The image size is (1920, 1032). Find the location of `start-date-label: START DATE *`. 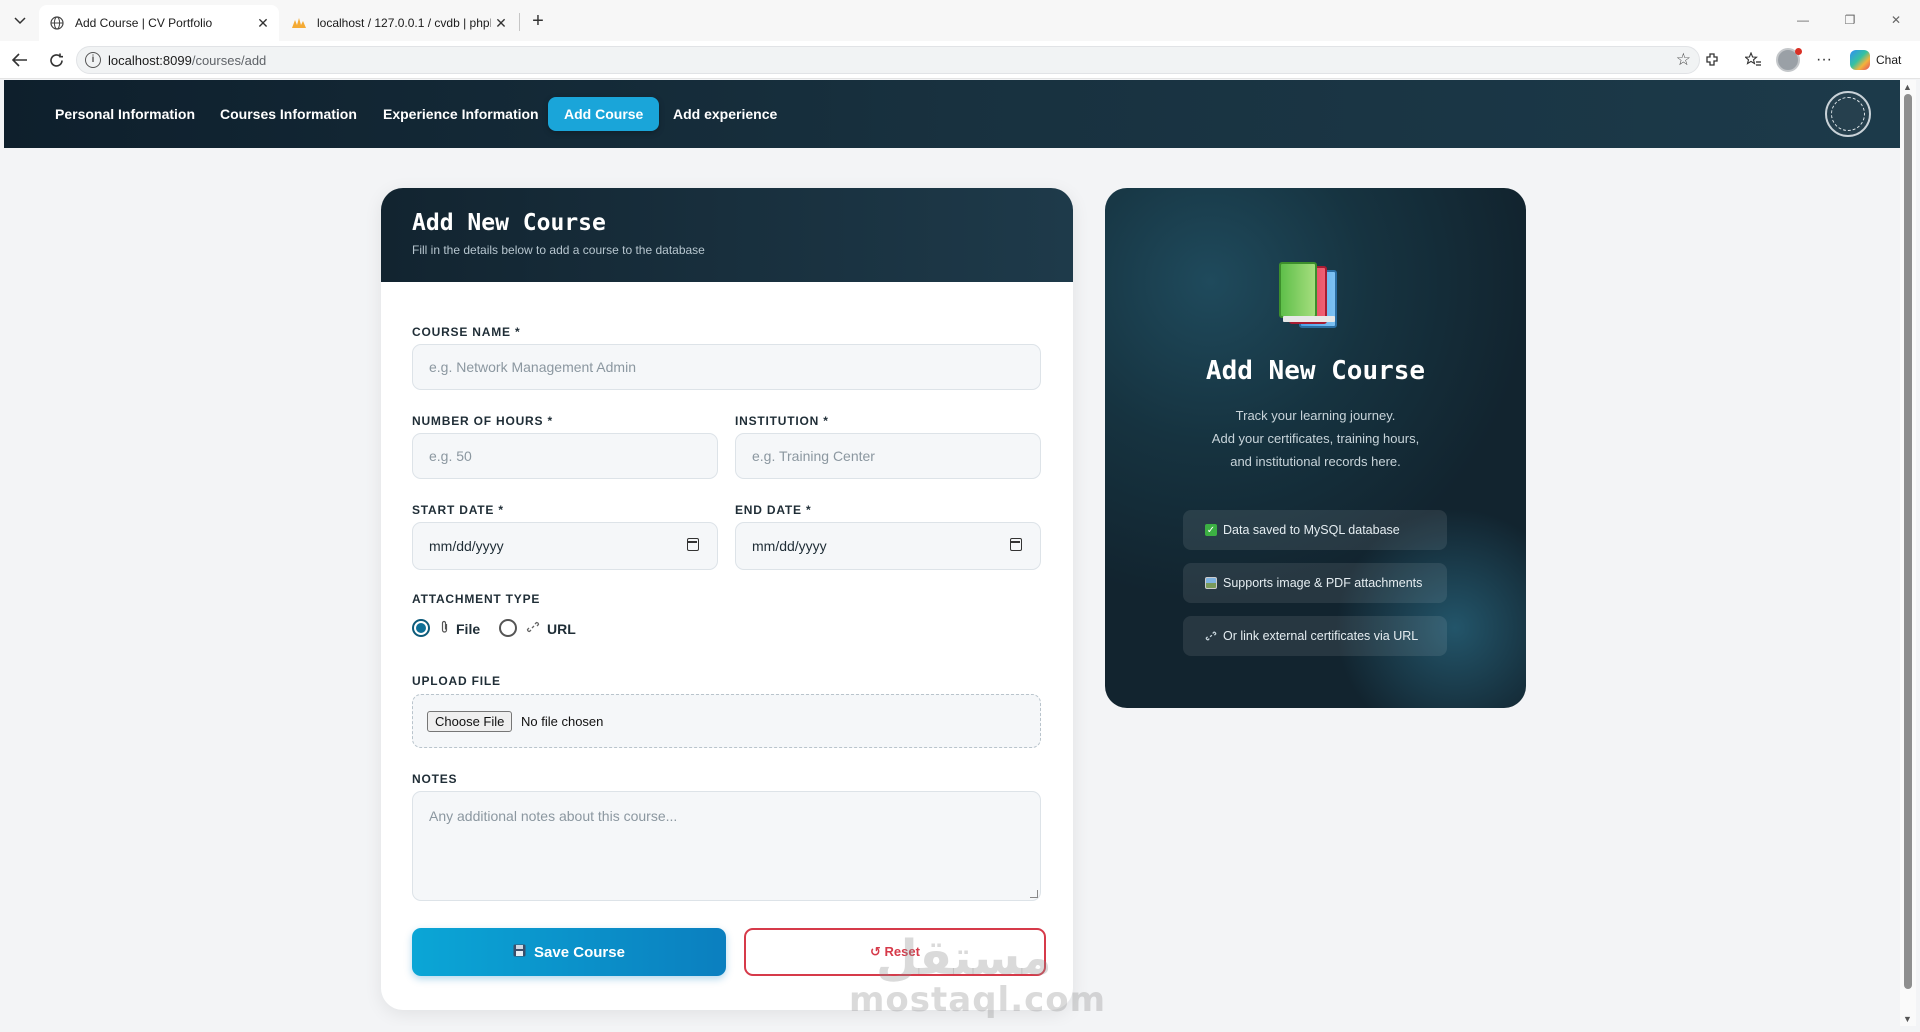

start-date-label: START DATE * is located at coordinates (458, 510).